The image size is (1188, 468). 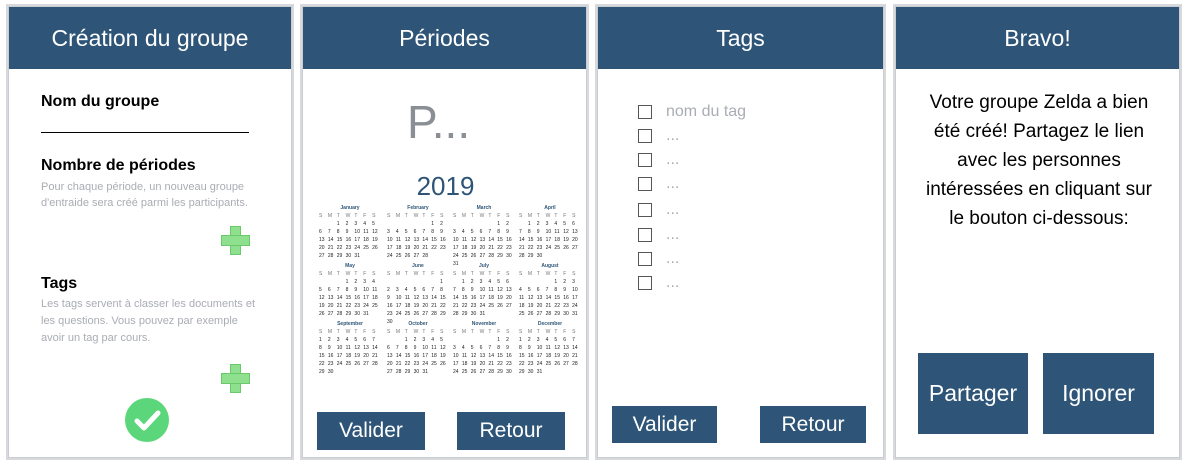 What do you see at coordinates (484, 208) in the screenshot?
I see `month-name: March` at bounding box center [484, 208].